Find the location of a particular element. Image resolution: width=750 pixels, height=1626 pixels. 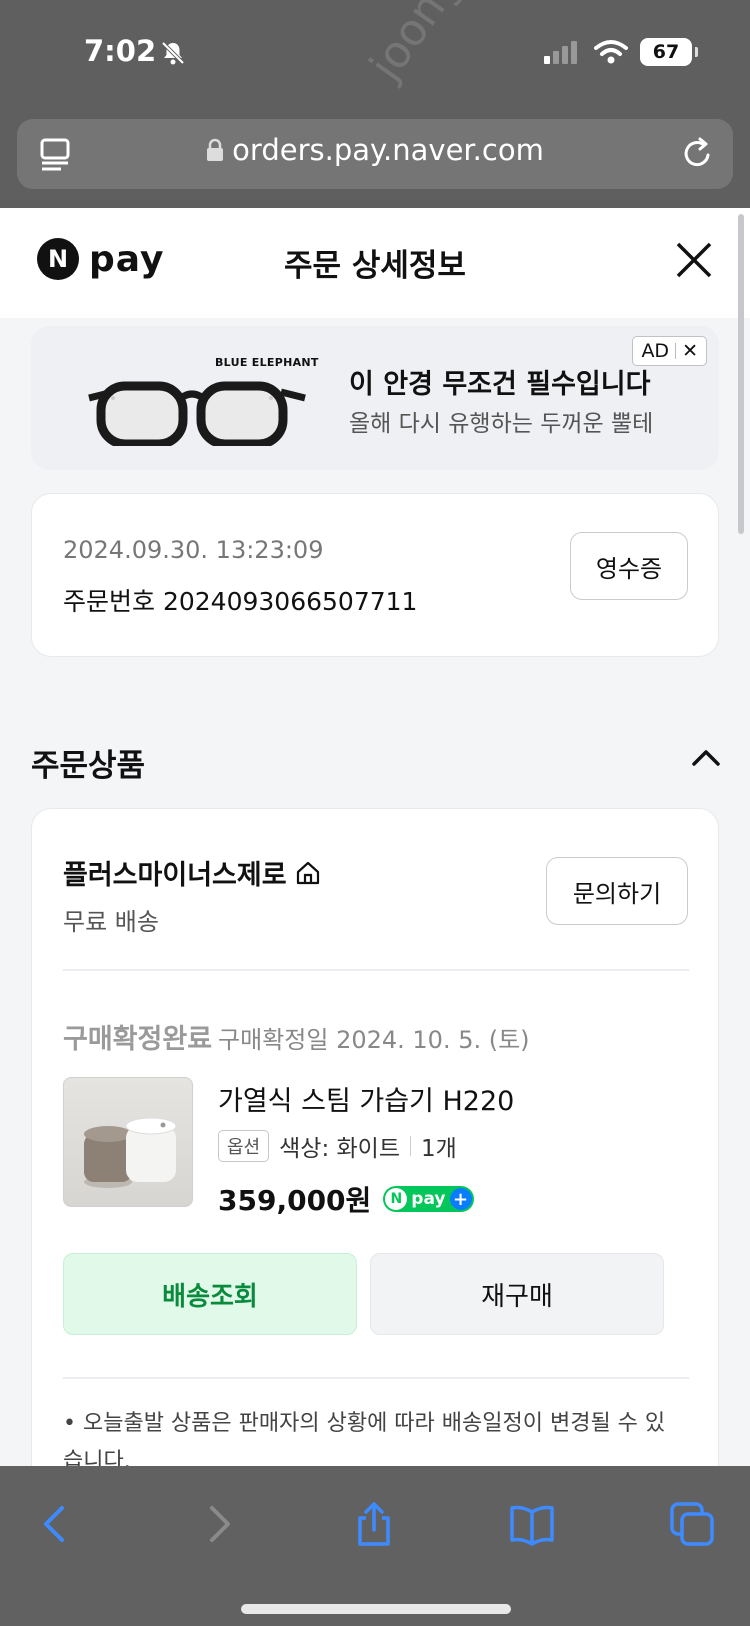

back-icon is located at coordinates (56, 1524).